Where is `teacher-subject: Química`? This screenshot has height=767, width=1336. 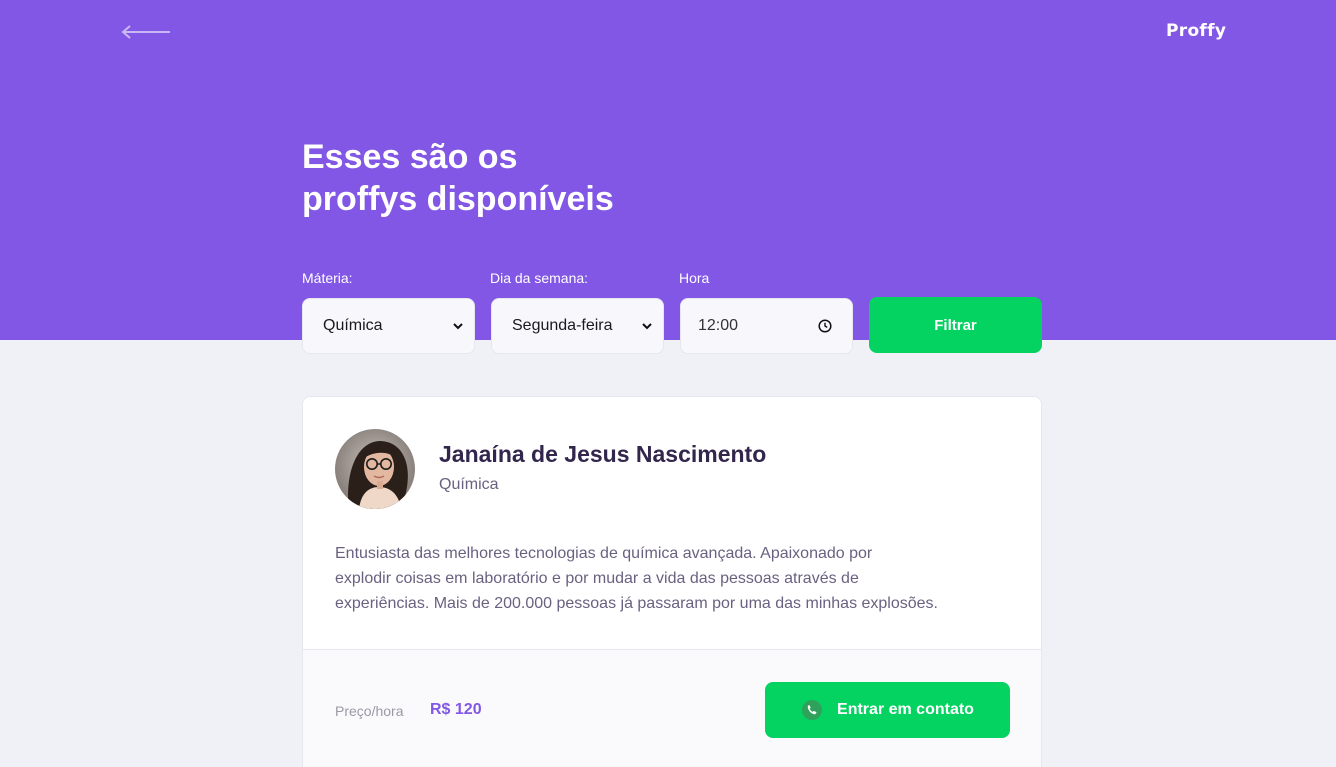 teacher-subject: Química is located at coordinates (469, 484).